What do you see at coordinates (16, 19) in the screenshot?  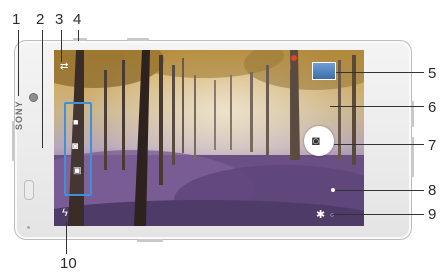 I see `callout-1: 1` at bounding box center [16, 19].